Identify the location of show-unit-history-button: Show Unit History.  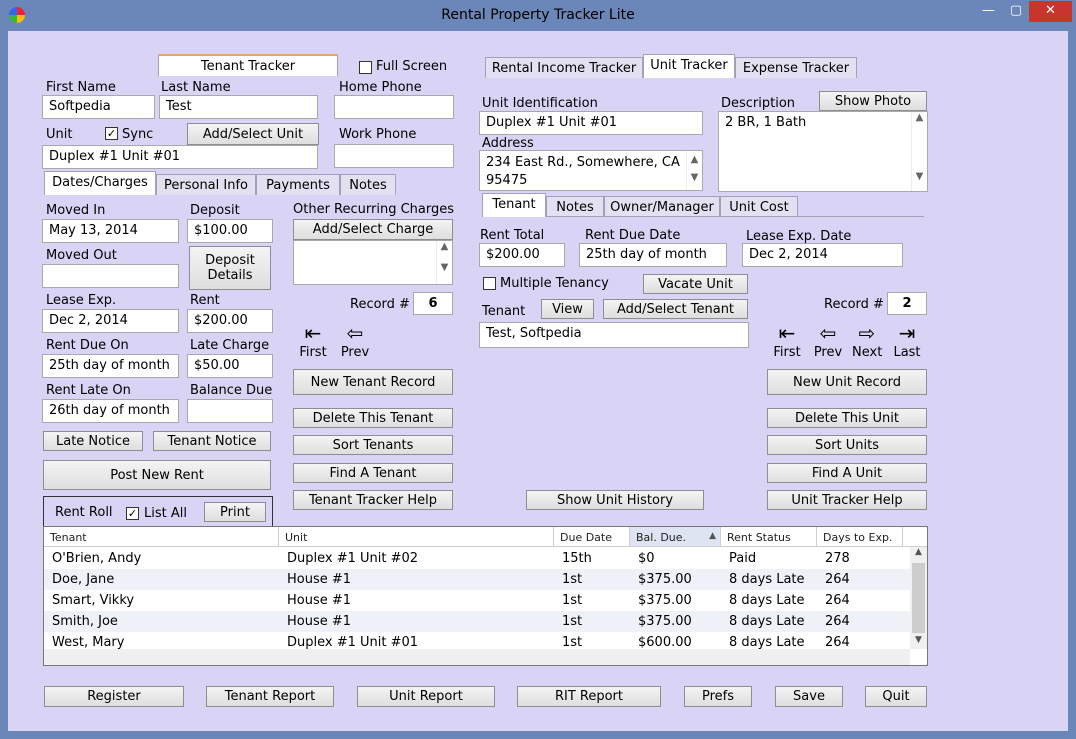
(615, 500).